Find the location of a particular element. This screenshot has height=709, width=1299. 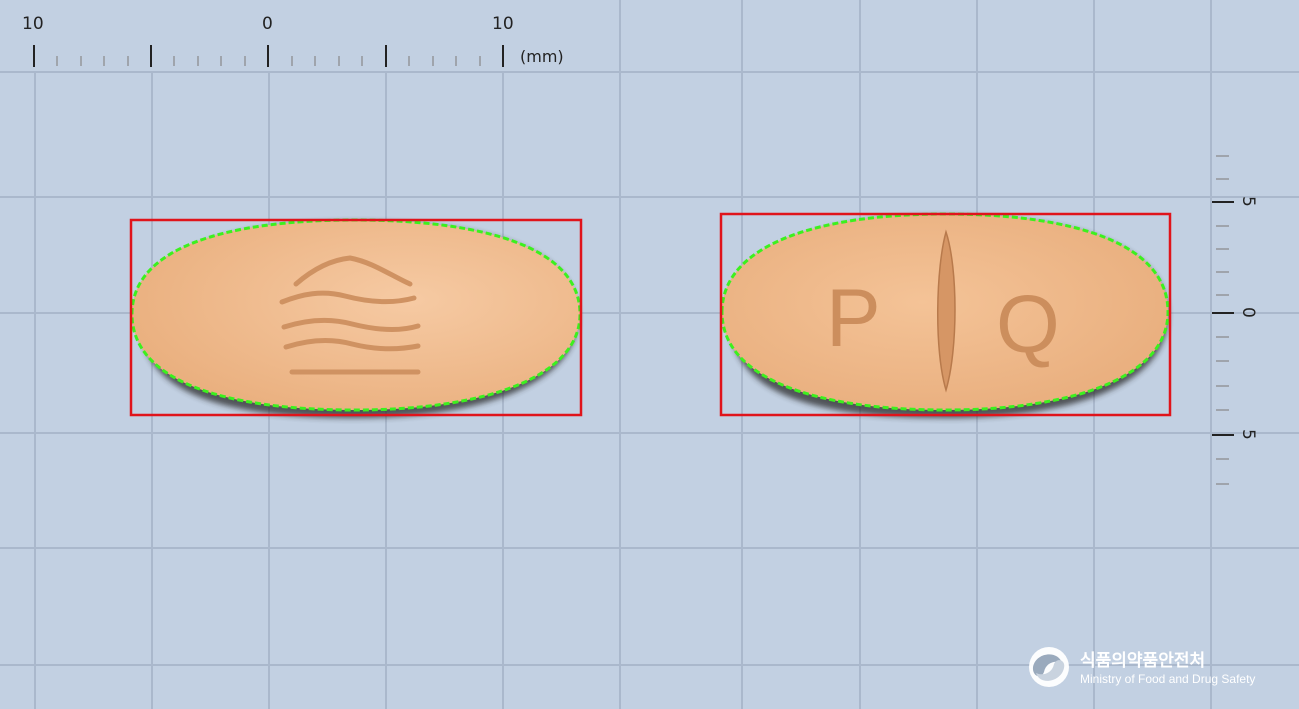

pill-front-body is located at coordinates (356, 315).